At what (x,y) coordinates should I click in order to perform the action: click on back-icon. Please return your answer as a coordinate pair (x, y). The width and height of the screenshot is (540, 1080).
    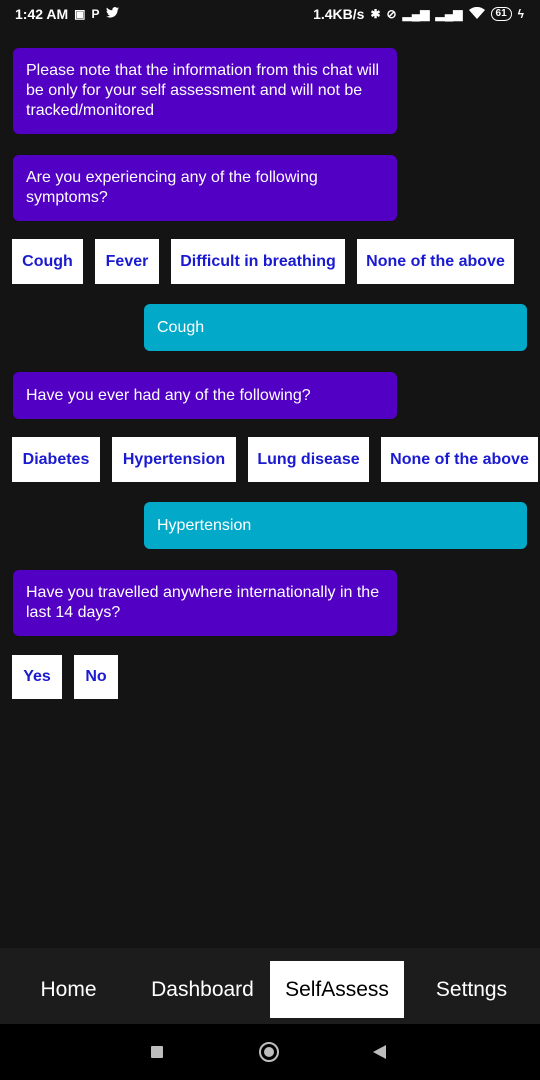
    Looking at the image, I should click on (379, 1052).